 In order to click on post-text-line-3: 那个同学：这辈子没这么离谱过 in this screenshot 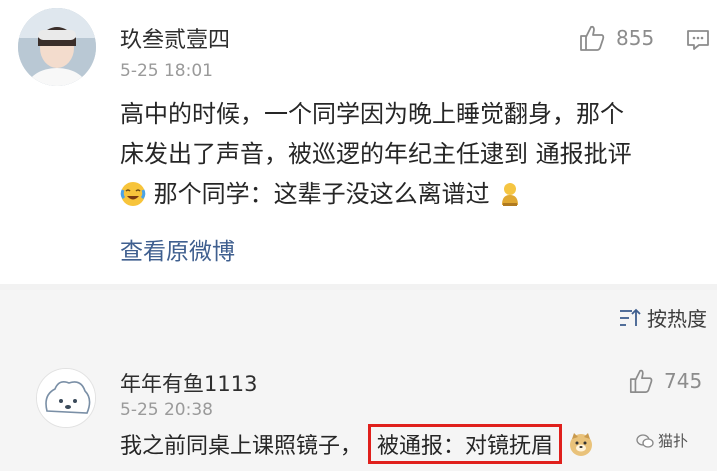, I will do `click(415, 194)`.